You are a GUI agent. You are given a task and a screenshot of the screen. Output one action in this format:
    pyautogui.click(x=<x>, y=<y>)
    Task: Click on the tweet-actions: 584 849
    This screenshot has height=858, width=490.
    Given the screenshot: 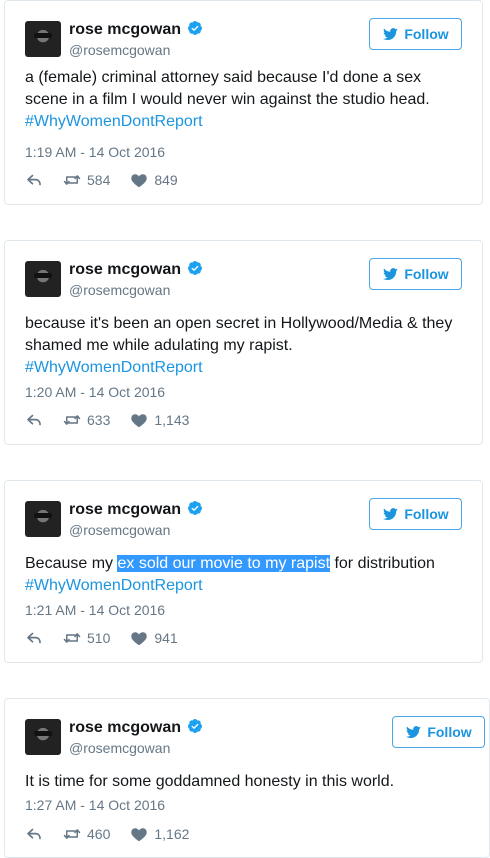 What is the action you would take?
    pyautogui.click(x=111, y=180)
    